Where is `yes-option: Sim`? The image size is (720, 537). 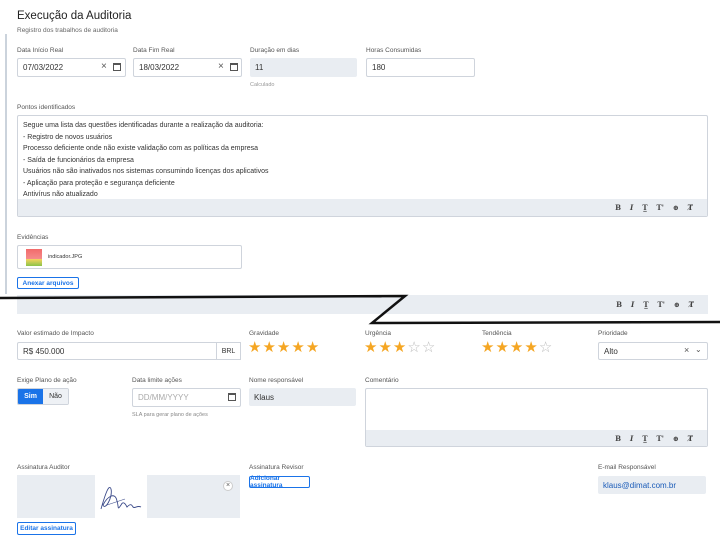 yes-option: Sim is located at coordinates (30, 396).